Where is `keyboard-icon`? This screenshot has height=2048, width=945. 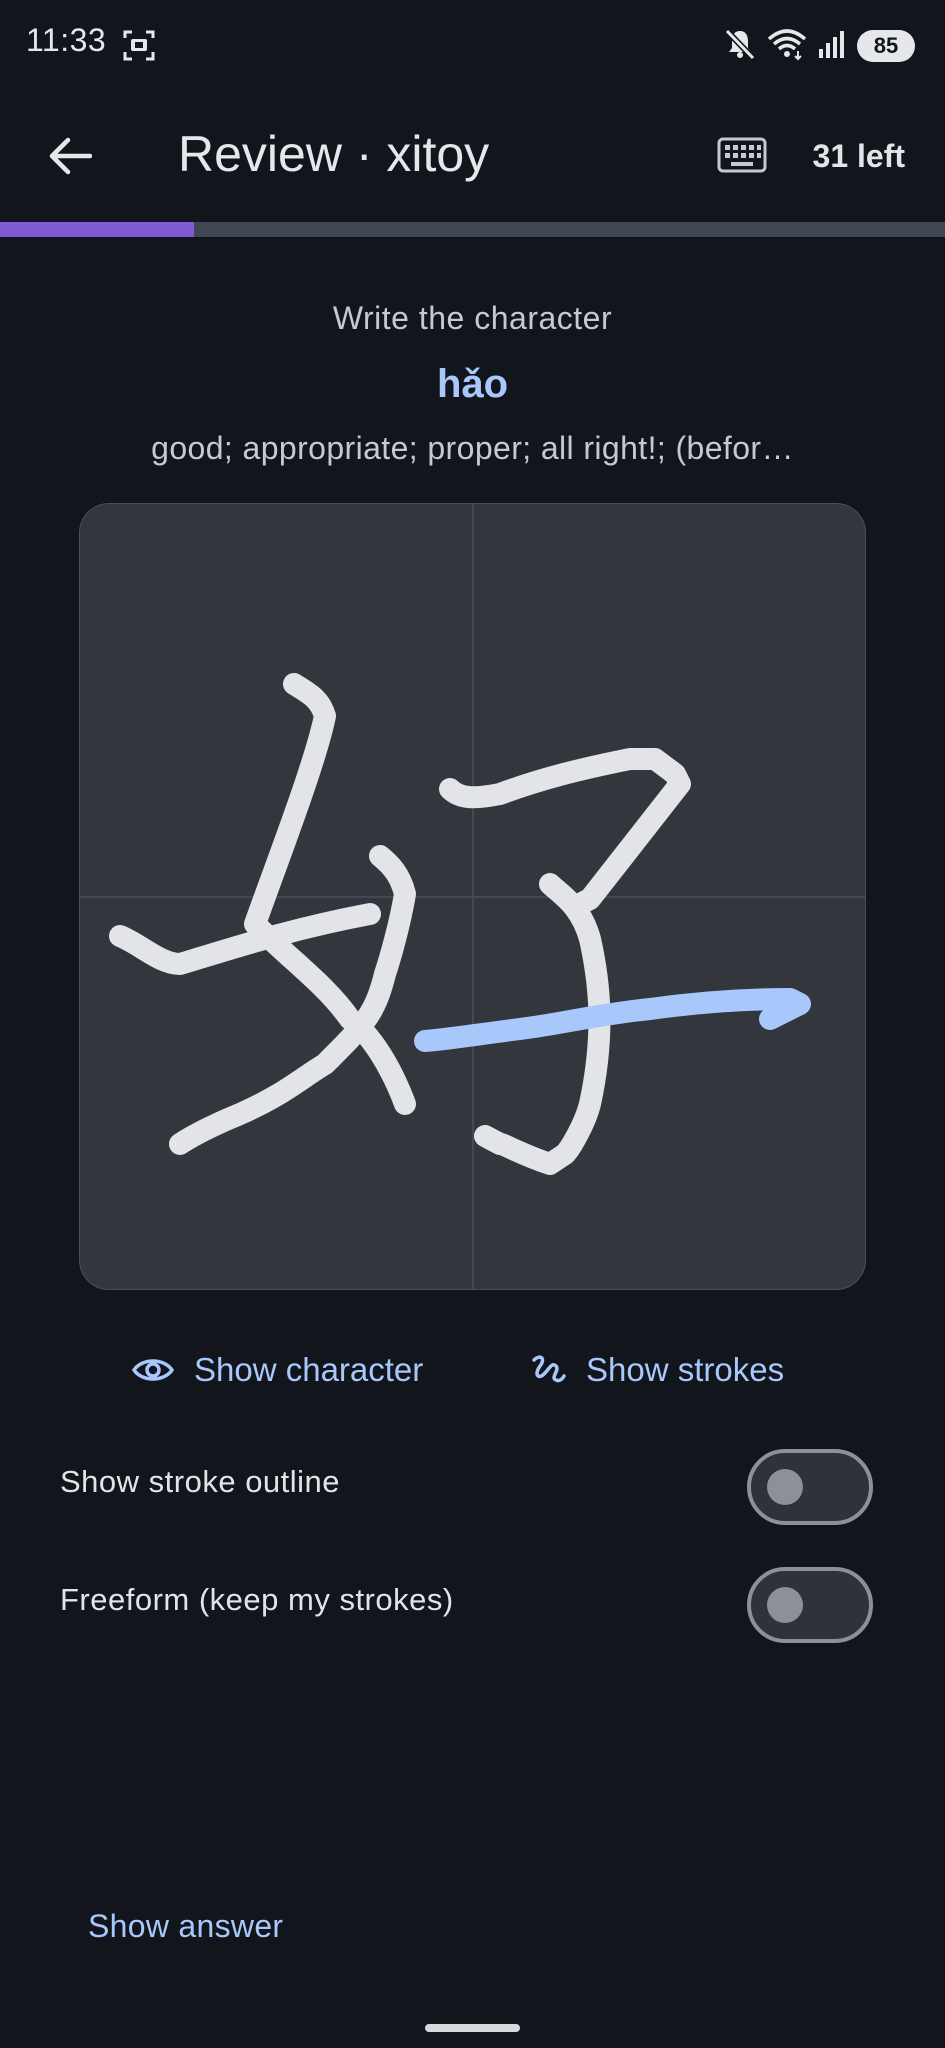
keyboard-icon is located at coordinates (742, 155).